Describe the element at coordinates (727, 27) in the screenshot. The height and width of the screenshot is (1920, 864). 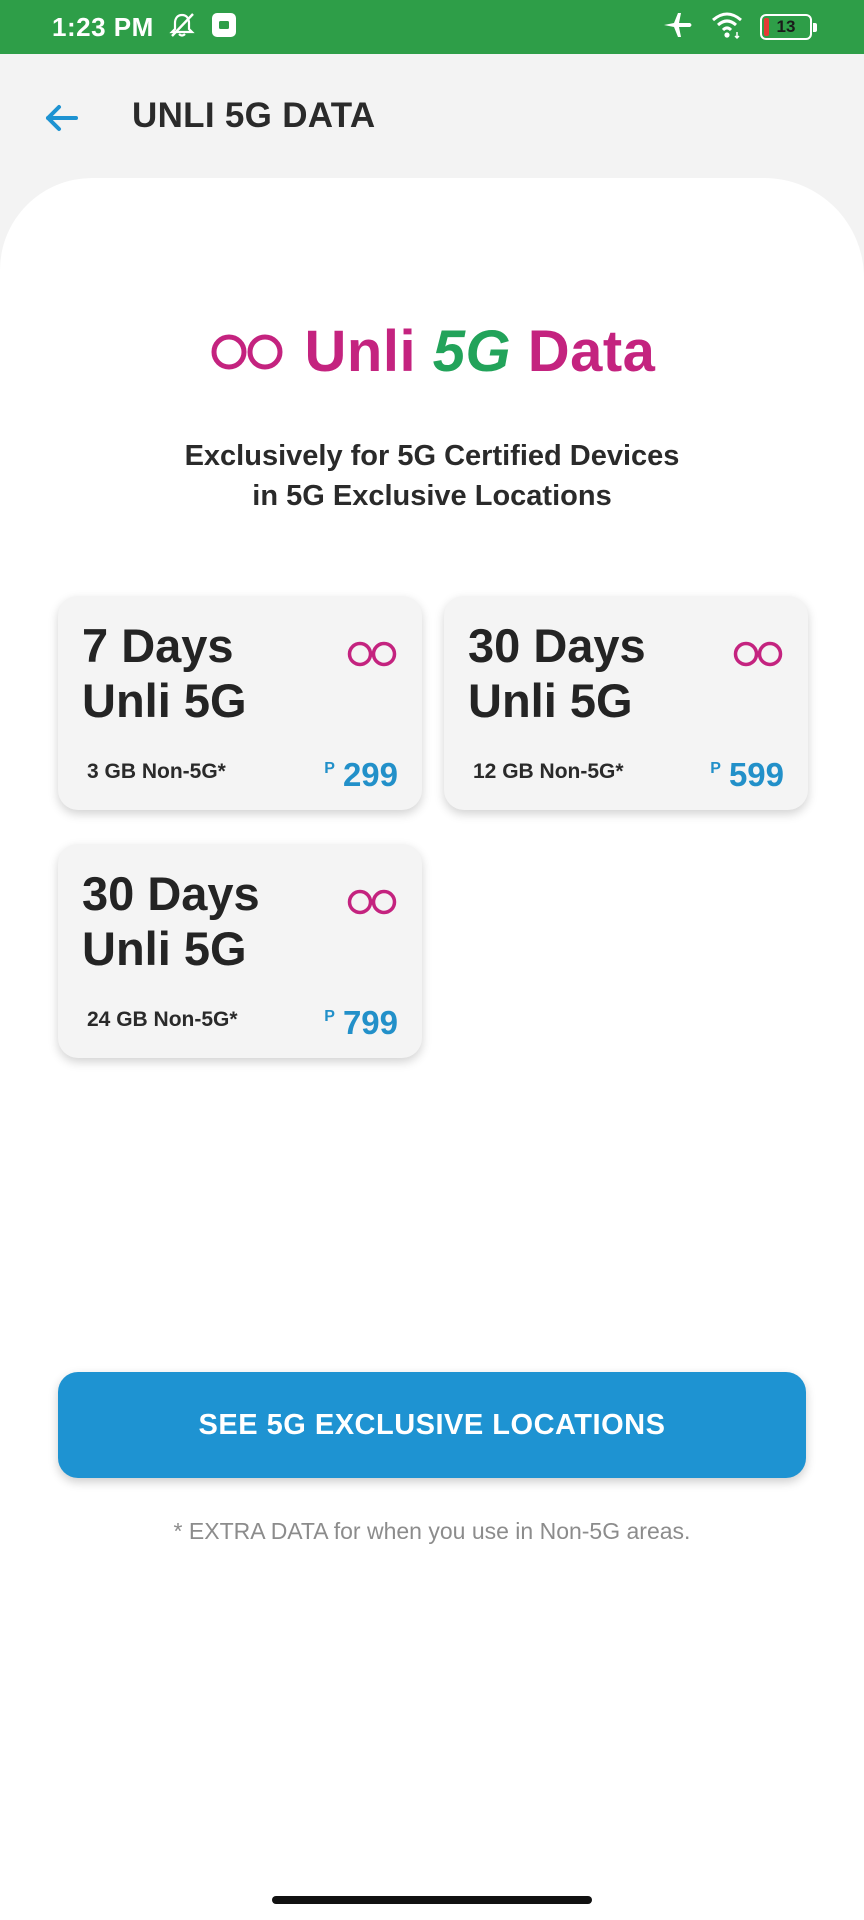
I see `wifi-icon` at that location.